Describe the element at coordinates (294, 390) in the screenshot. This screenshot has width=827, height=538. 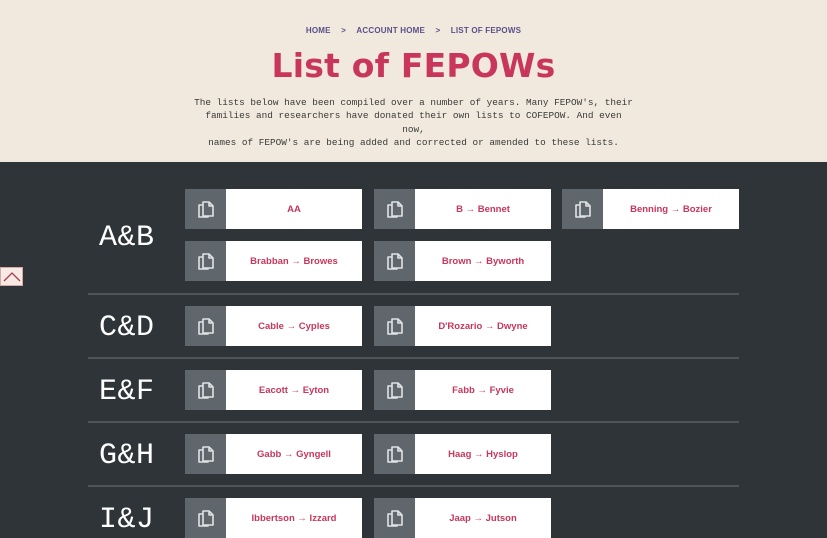
I see `list-card-label: Eacott → Eyton` at that location.